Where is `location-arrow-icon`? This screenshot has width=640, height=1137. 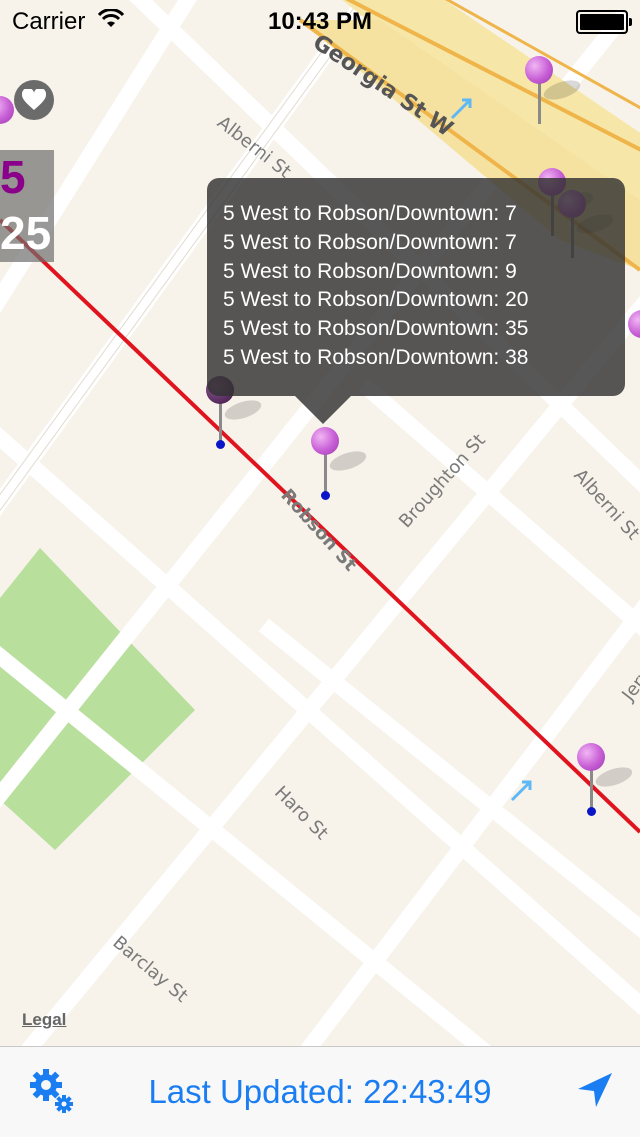
location-arrow-icon is located at coordinates (594, 1091).